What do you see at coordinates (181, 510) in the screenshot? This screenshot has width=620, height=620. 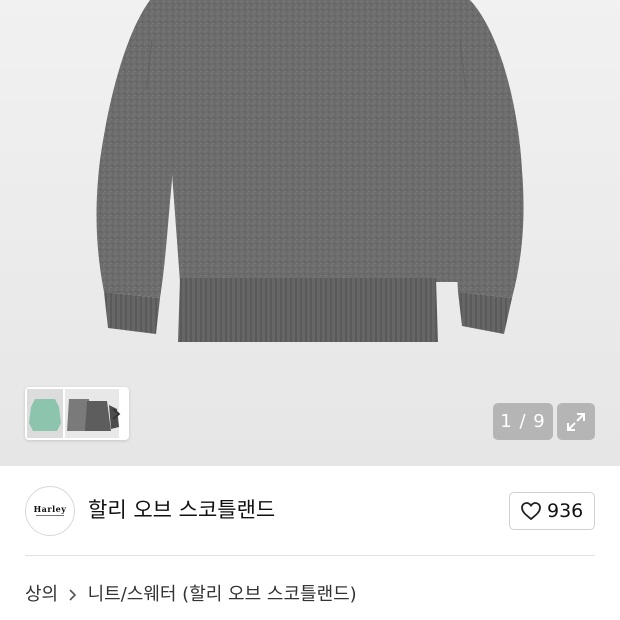 I see `brand-name: 할리 오브 스코틀랜드` at bounding box center [181, 510].